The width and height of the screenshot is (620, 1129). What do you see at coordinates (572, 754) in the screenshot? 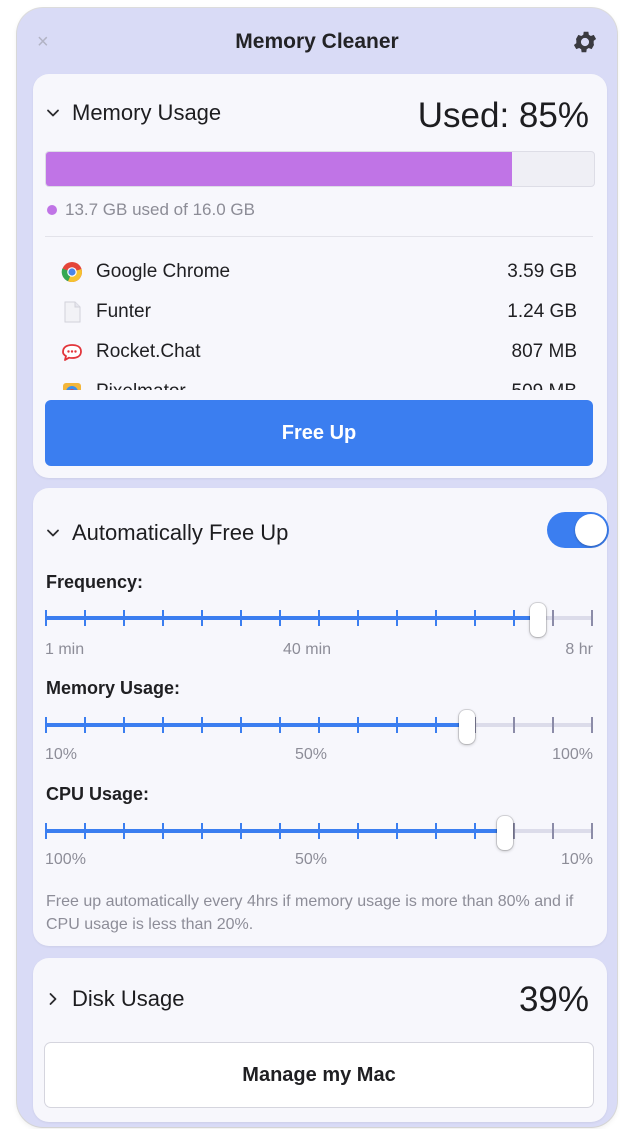
I see `scale-max: 100%` at bounding box center [572, 754].